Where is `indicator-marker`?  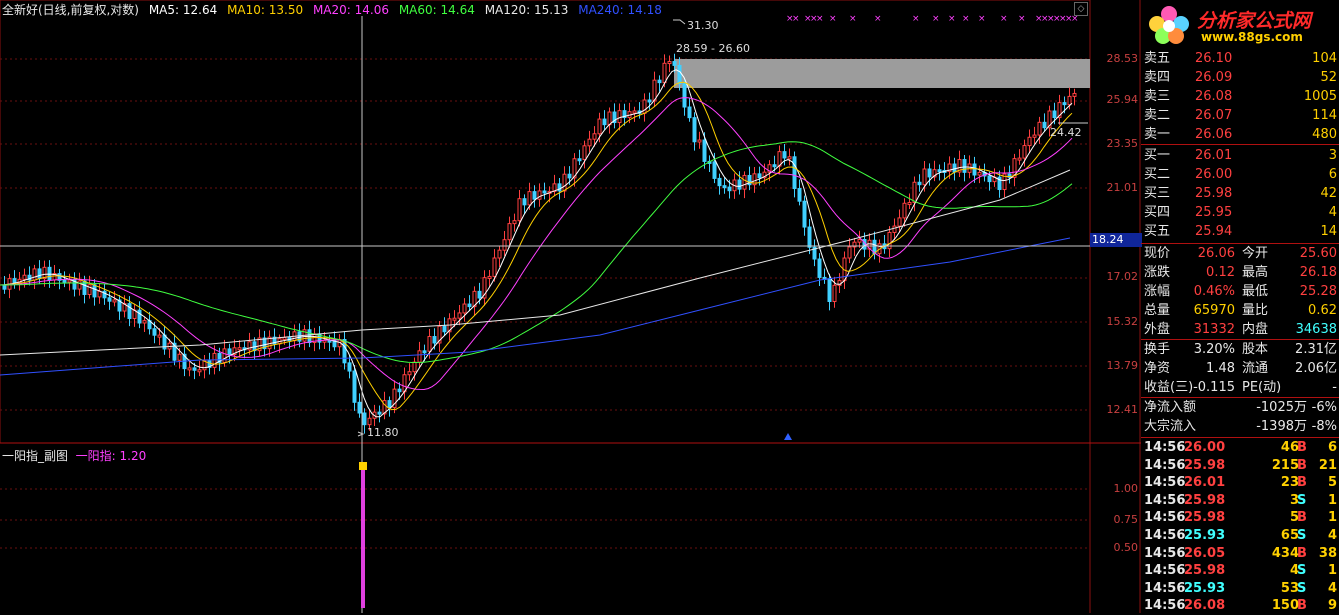 indicator-marker is located at coordinates (363, 466).